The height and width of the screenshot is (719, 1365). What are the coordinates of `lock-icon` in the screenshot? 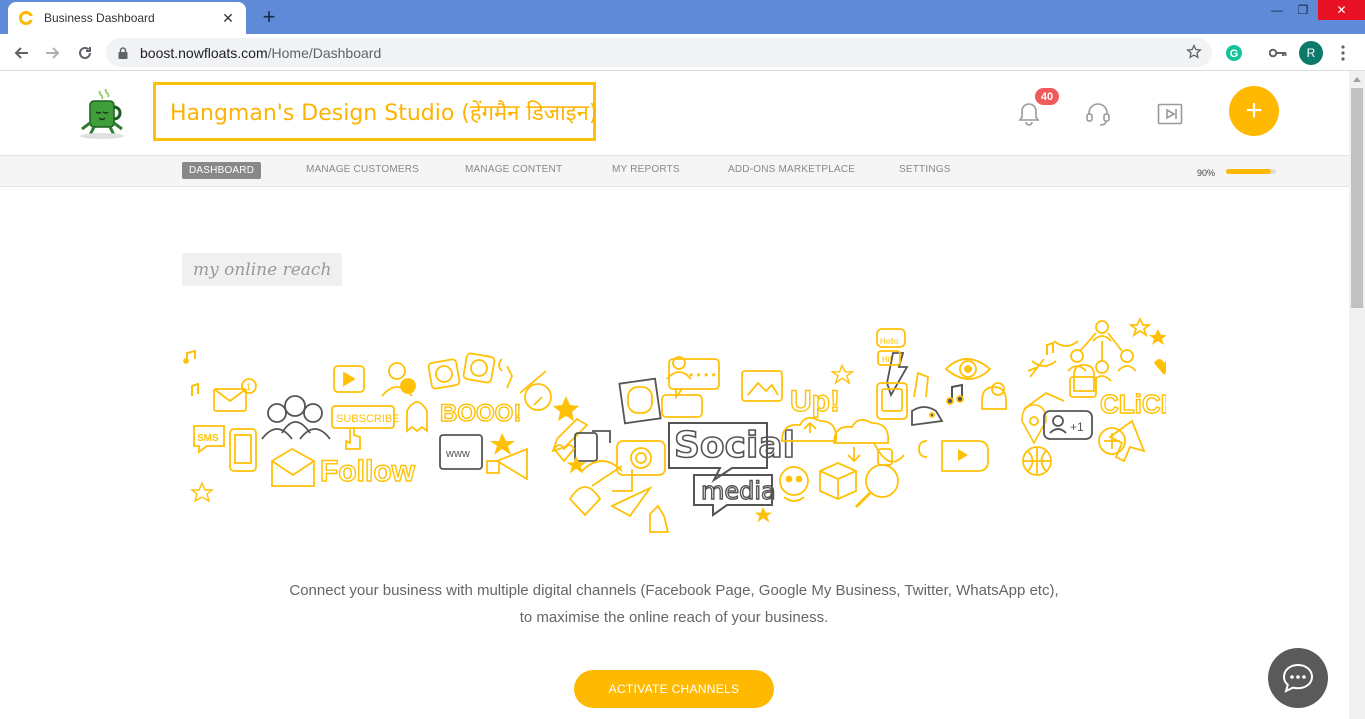 It's located at (123, 52).